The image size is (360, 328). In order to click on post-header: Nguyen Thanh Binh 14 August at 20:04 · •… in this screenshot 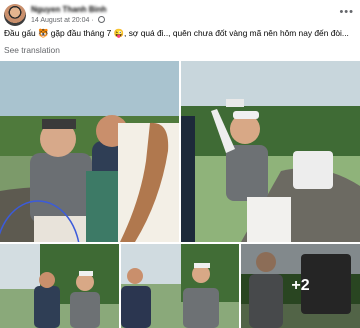, I will do `click(180, 15)`.